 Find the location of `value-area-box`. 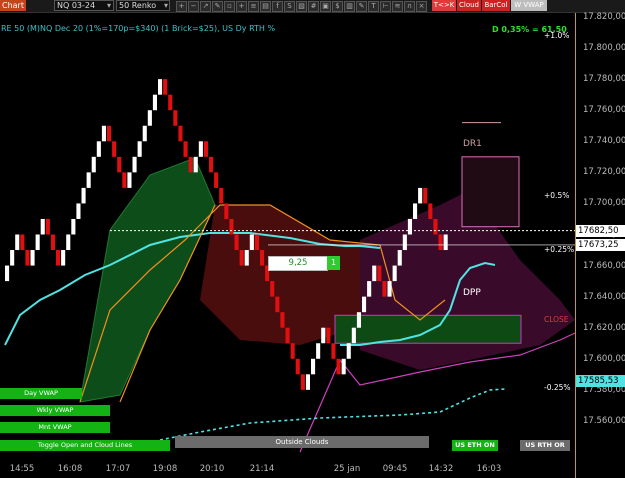

value-area-box is located at coordinates (428, 329).